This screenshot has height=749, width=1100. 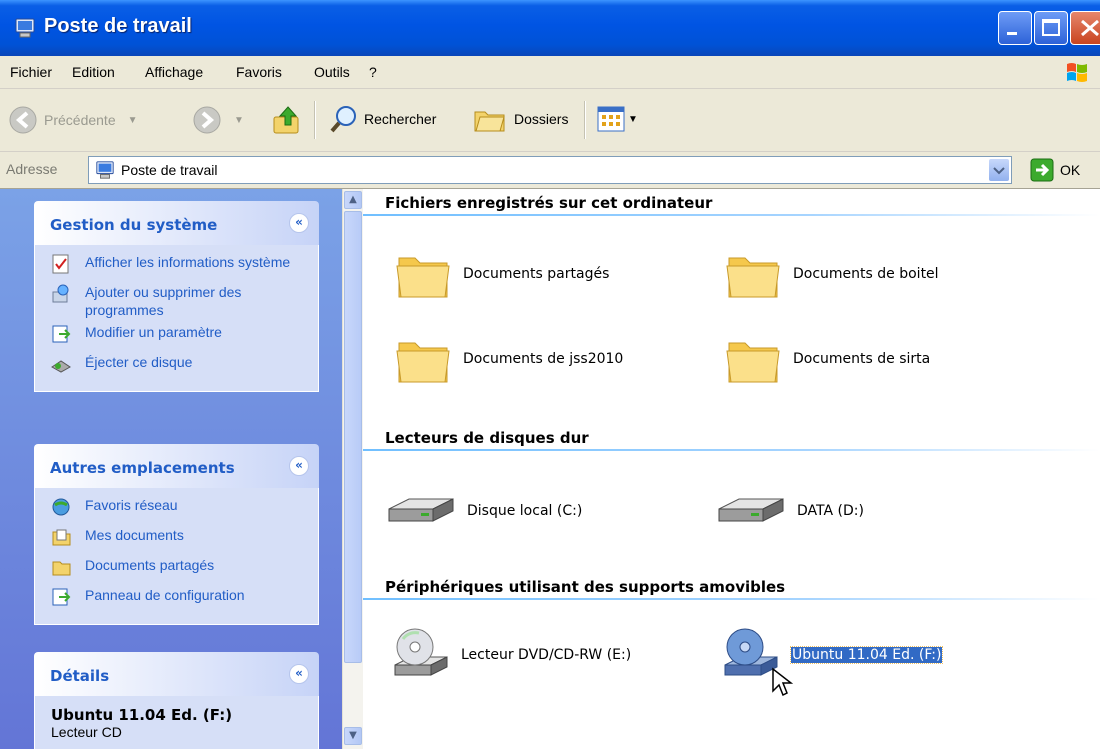 I want to click on maximize-button, so click(x=1051, y=28).